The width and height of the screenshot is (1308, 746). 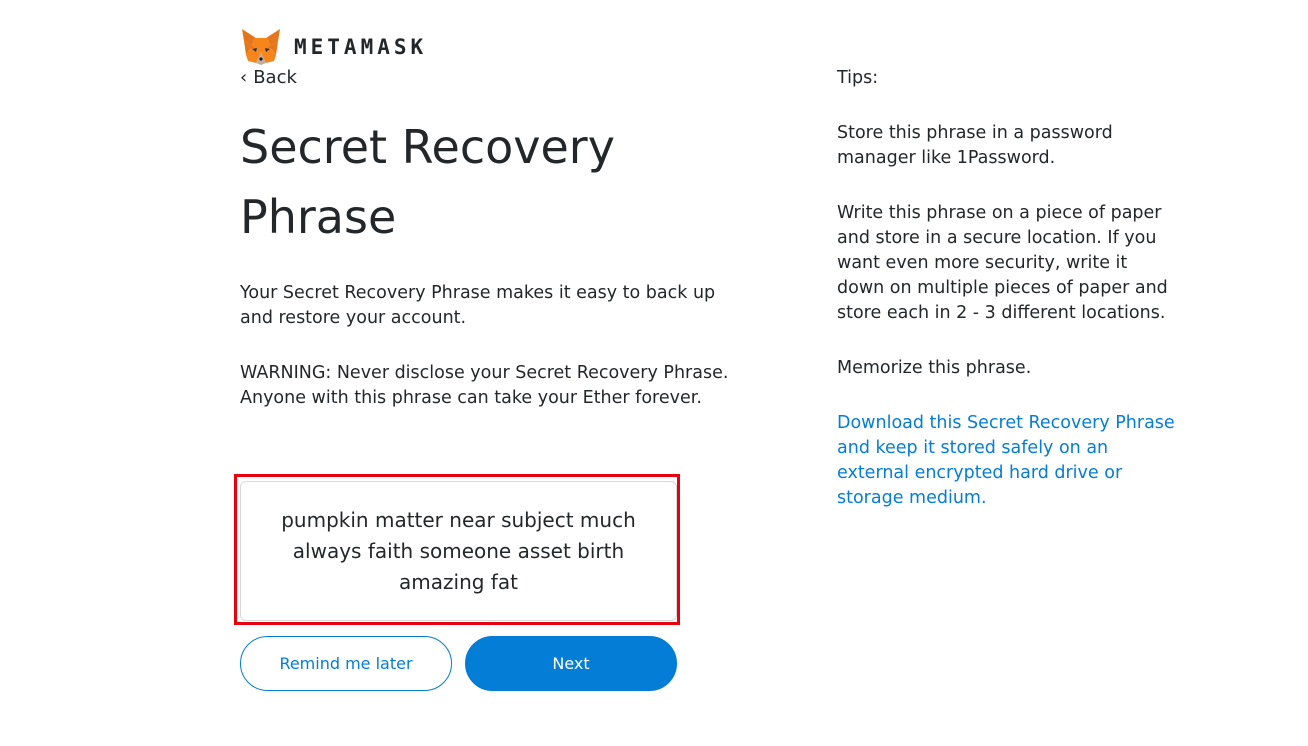 I want to click on metamask-logo: METAMASK, so click(x=333, y=47).